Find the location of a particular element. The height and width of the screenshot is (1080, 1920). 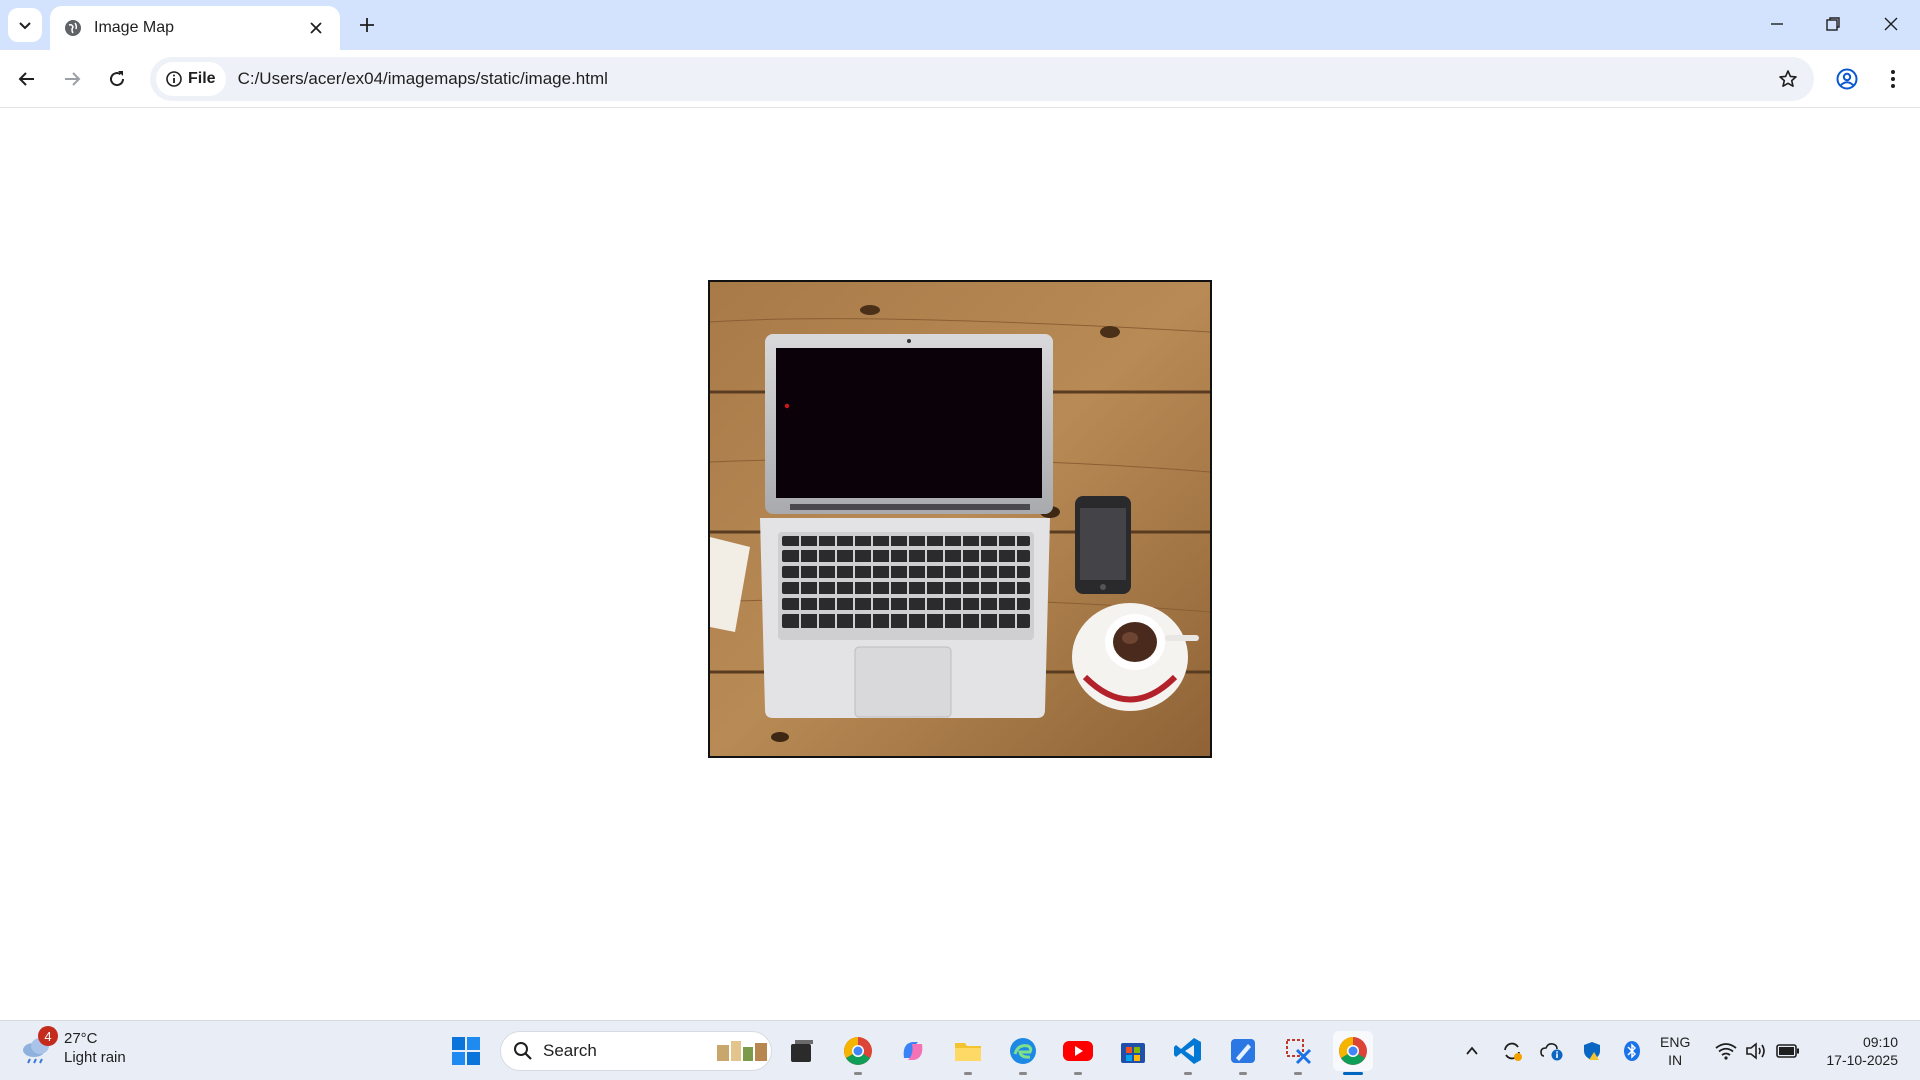

paint-icon is located at coordinates (1243, 1051).